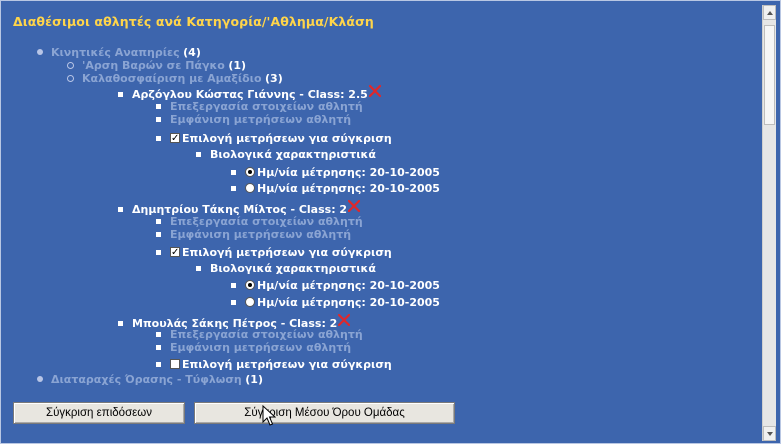 The width and height of the screenshot is (781, 444). I want to click on sport-label: 'Αρση Βαρών σε Πάγκο, so click(153, 65).